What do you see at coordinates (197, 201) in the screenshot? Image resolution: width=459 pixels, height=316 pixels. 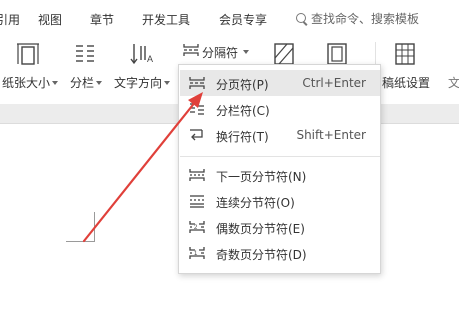 I see `section-break-continuous-icon` at bounding box center [197, 201].